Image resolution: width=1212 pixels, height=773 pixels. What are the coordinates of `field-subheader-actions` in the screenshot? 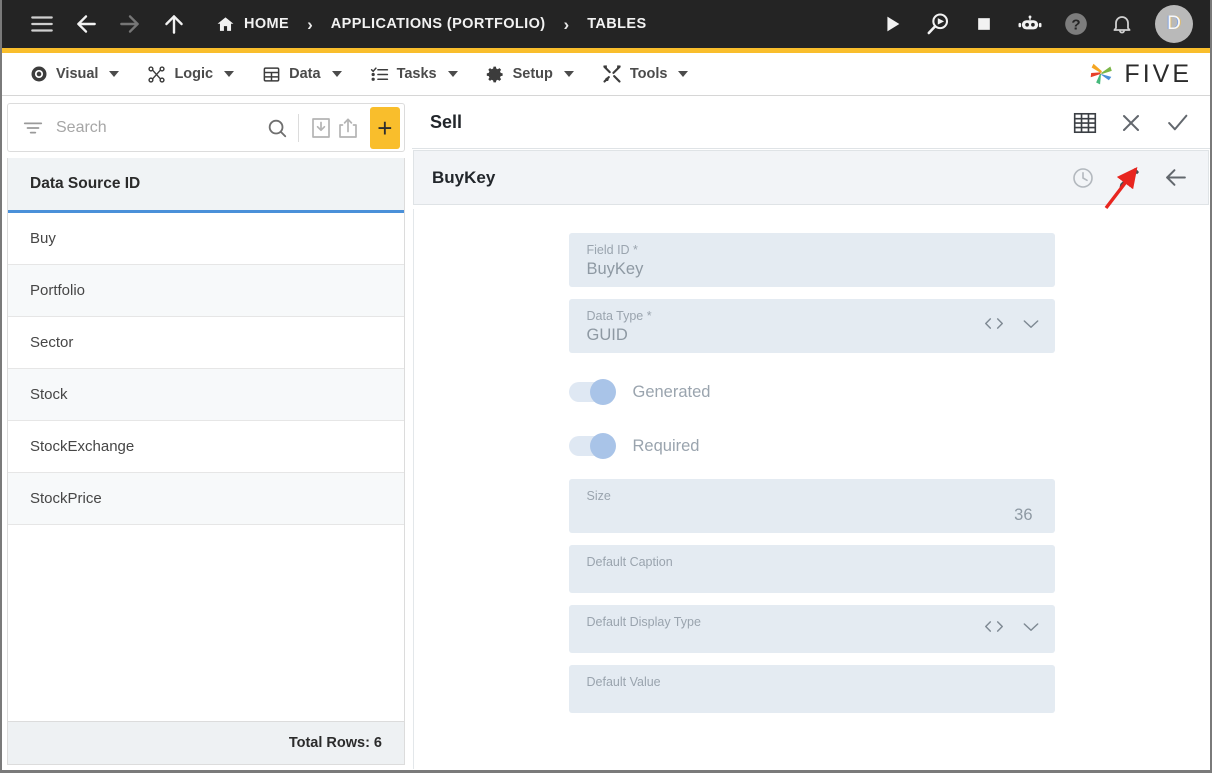 It's located at (1129, 178).